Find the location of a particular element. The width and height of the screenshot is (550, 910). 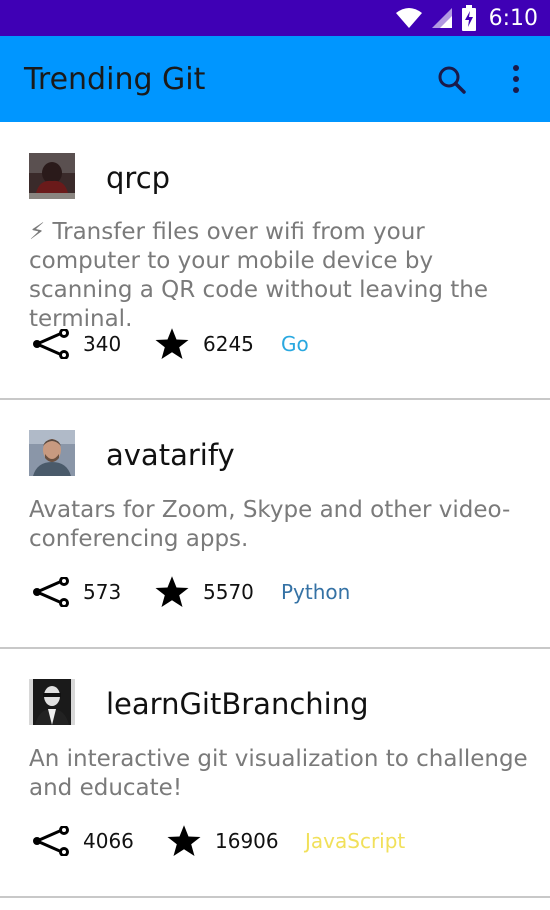

app-bar: Trending Git is located at coordinates (275, 79).